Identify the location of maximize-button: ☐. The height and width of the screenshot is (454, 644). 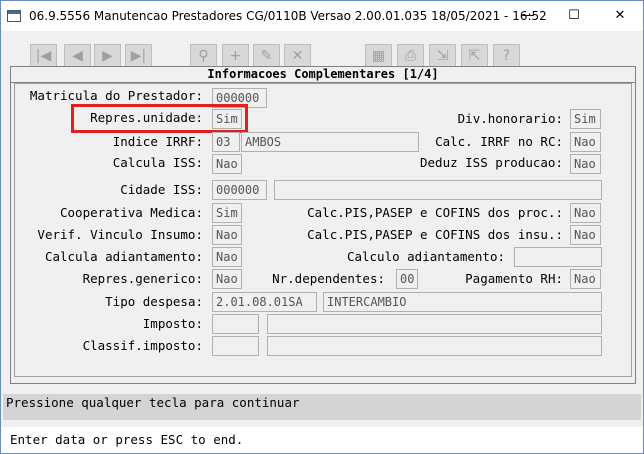
(574, 16).